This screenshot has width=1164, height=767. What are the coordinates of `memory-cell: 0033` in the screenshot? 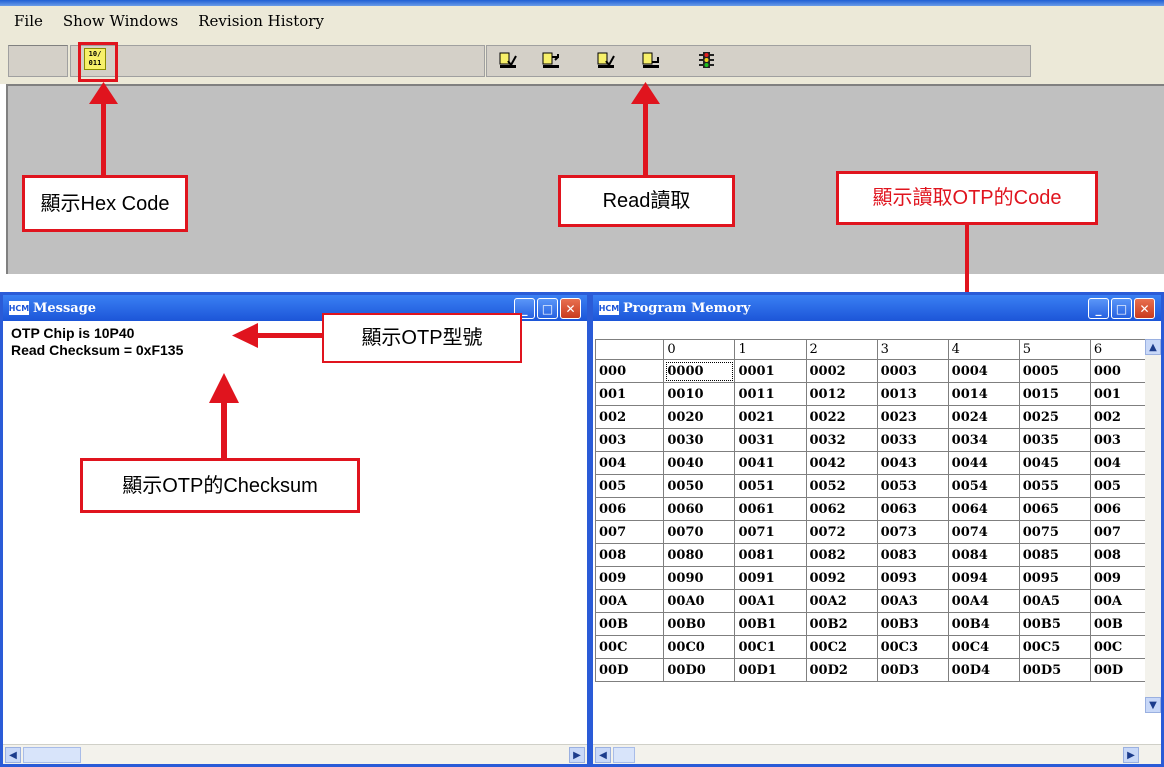 It's located at (912, 440).